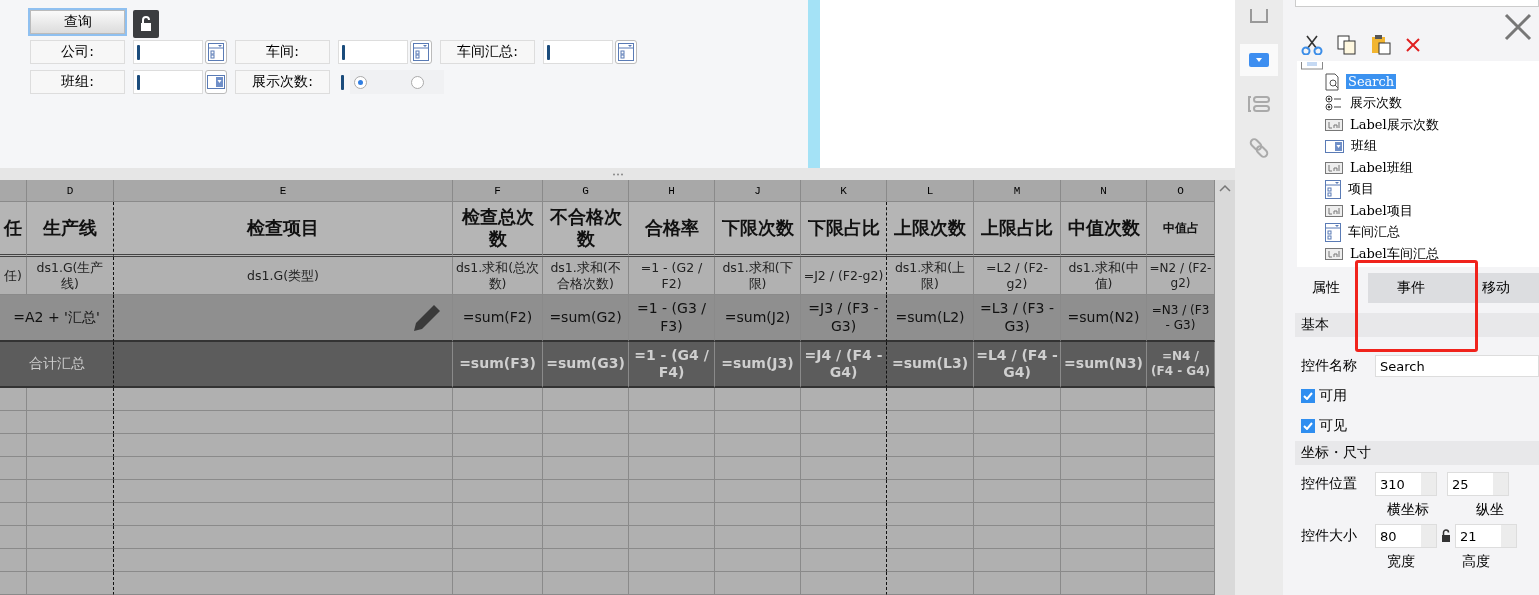  What do you see at coordinates (70, 276) in the screenshot?
I see `table-cell: ds1.G(生产线)` at bounding box center [70, 276].